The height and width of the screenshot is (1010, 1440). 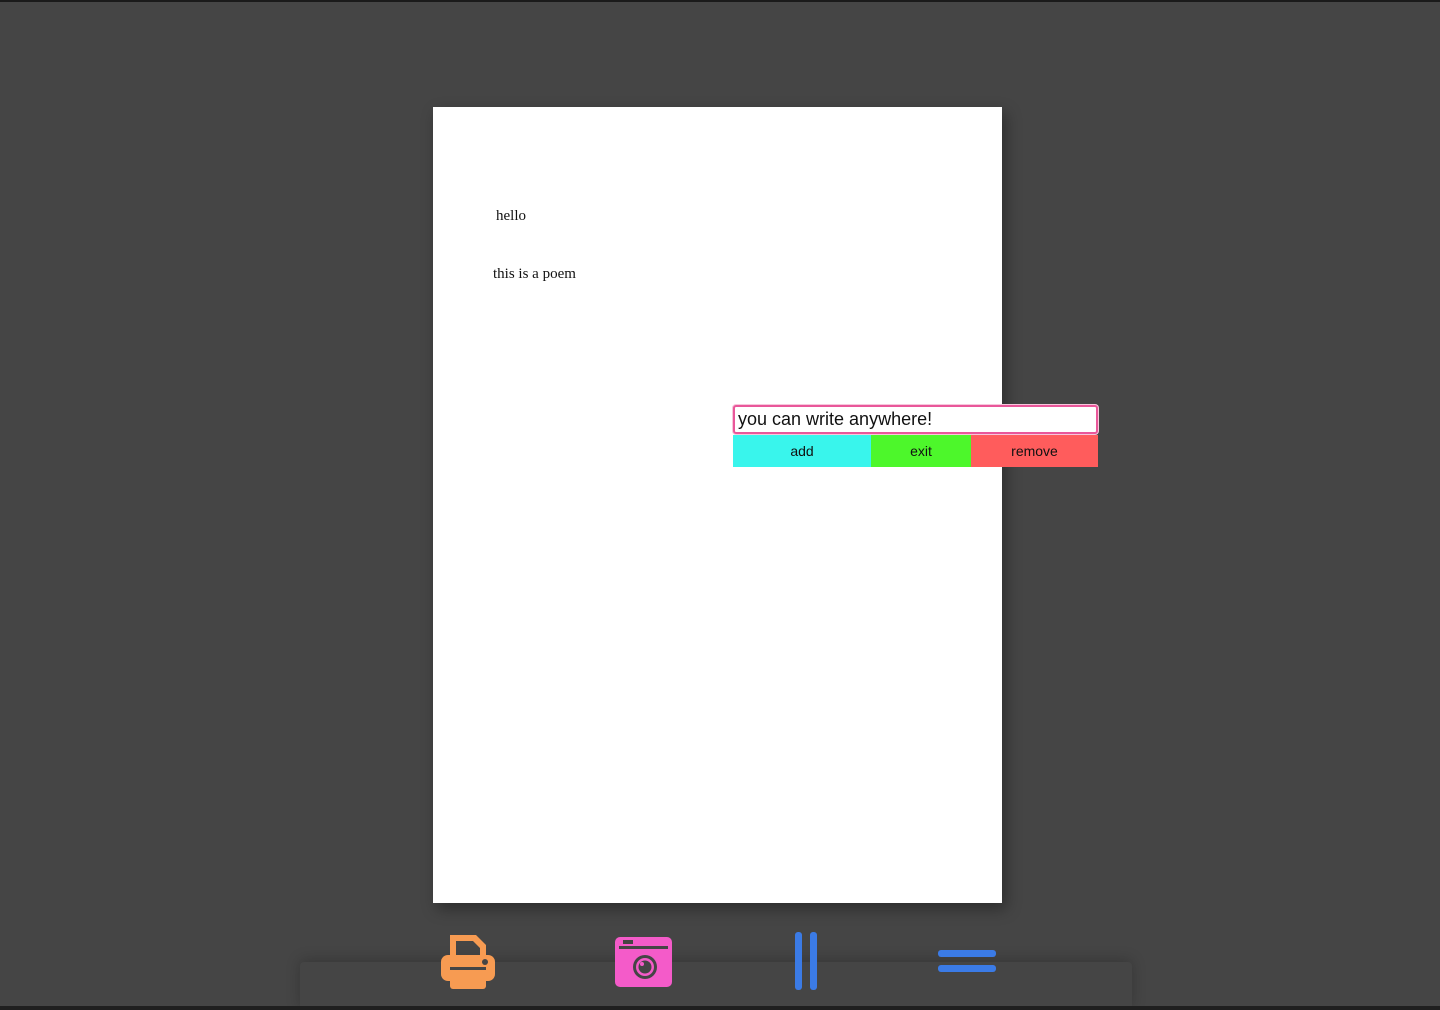 I want to click on exit-button: exit, so click(x=921, y=451).